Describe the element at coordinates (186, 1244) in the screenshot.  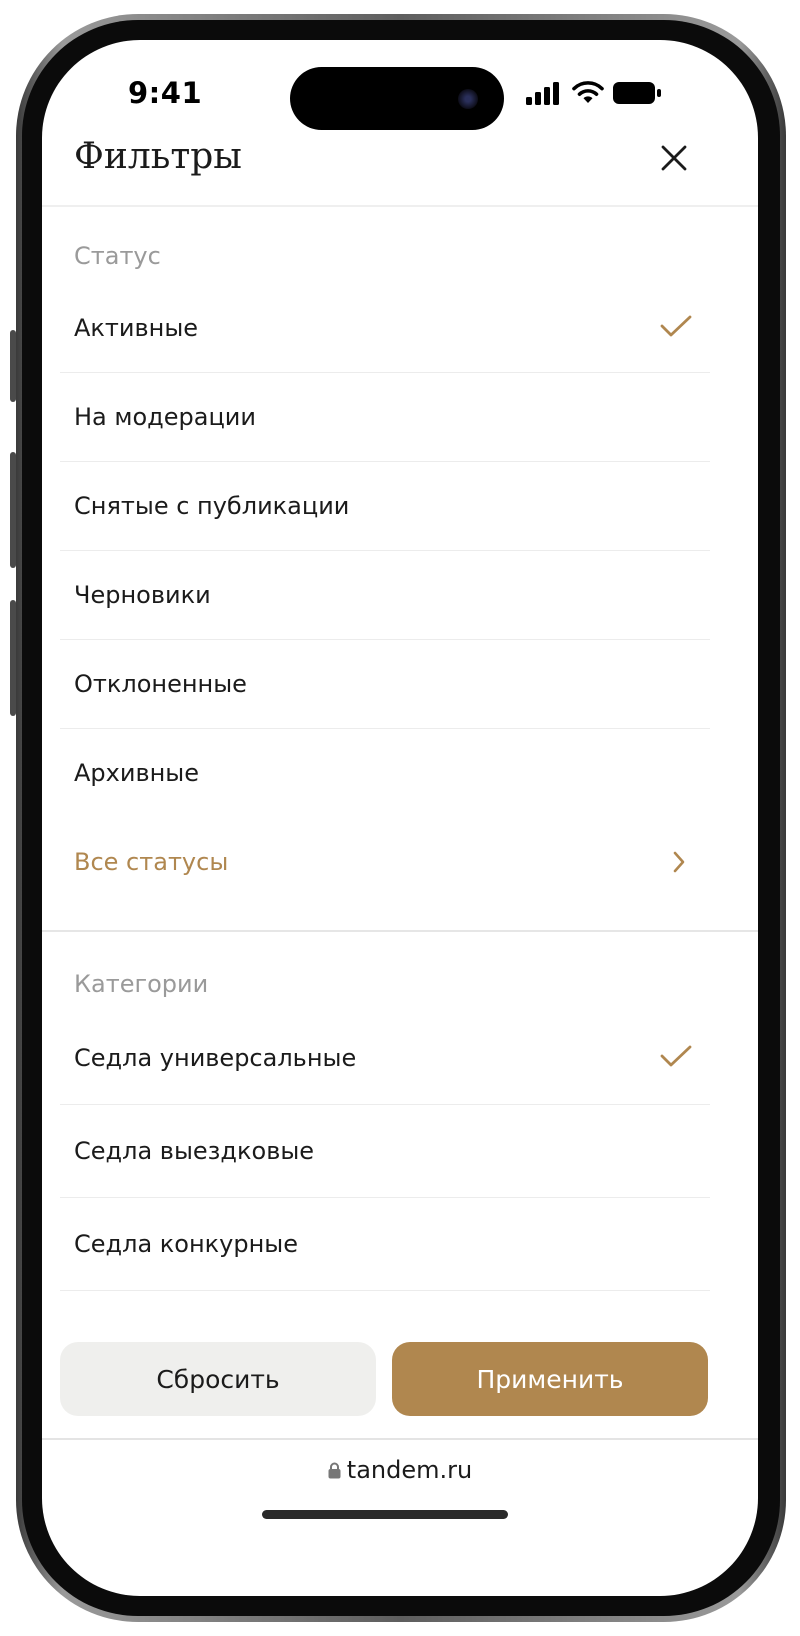
I see `category-item-label: Седла конкурные` at that location.